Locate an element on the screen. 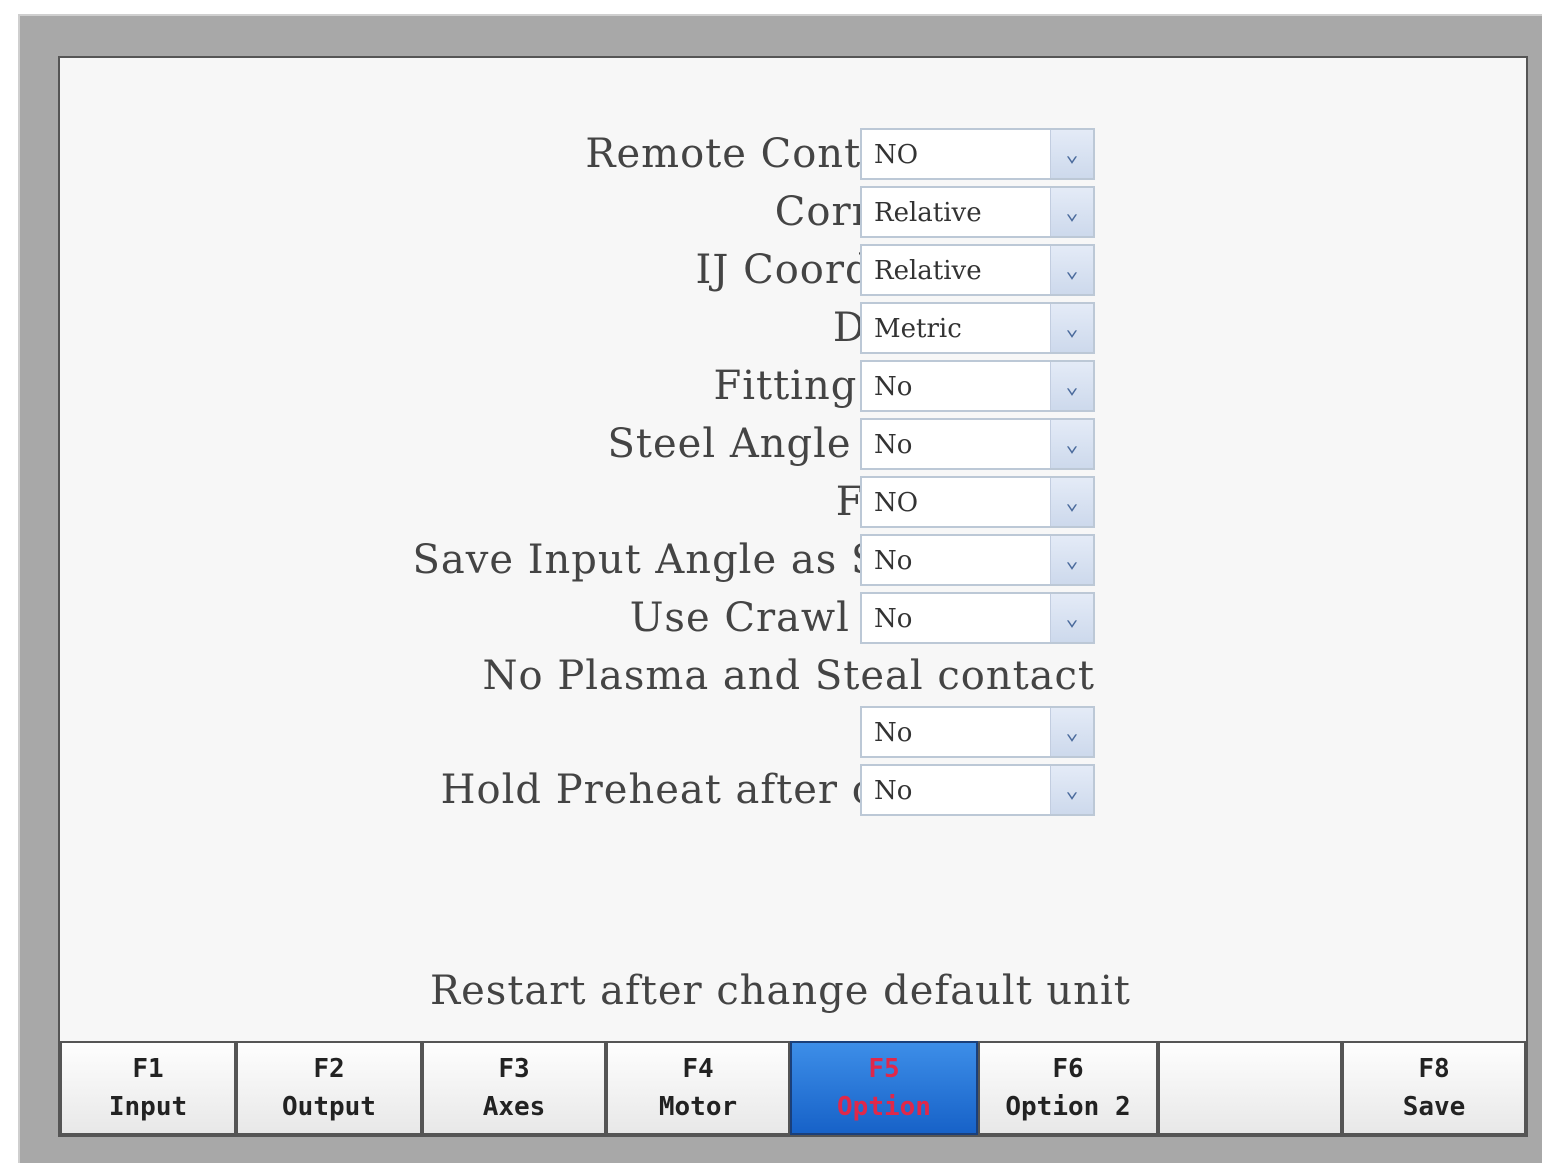 The width and height of the screenshot is (1542, 1163). key-code: F8 is located at coordinates (1434, 1069).